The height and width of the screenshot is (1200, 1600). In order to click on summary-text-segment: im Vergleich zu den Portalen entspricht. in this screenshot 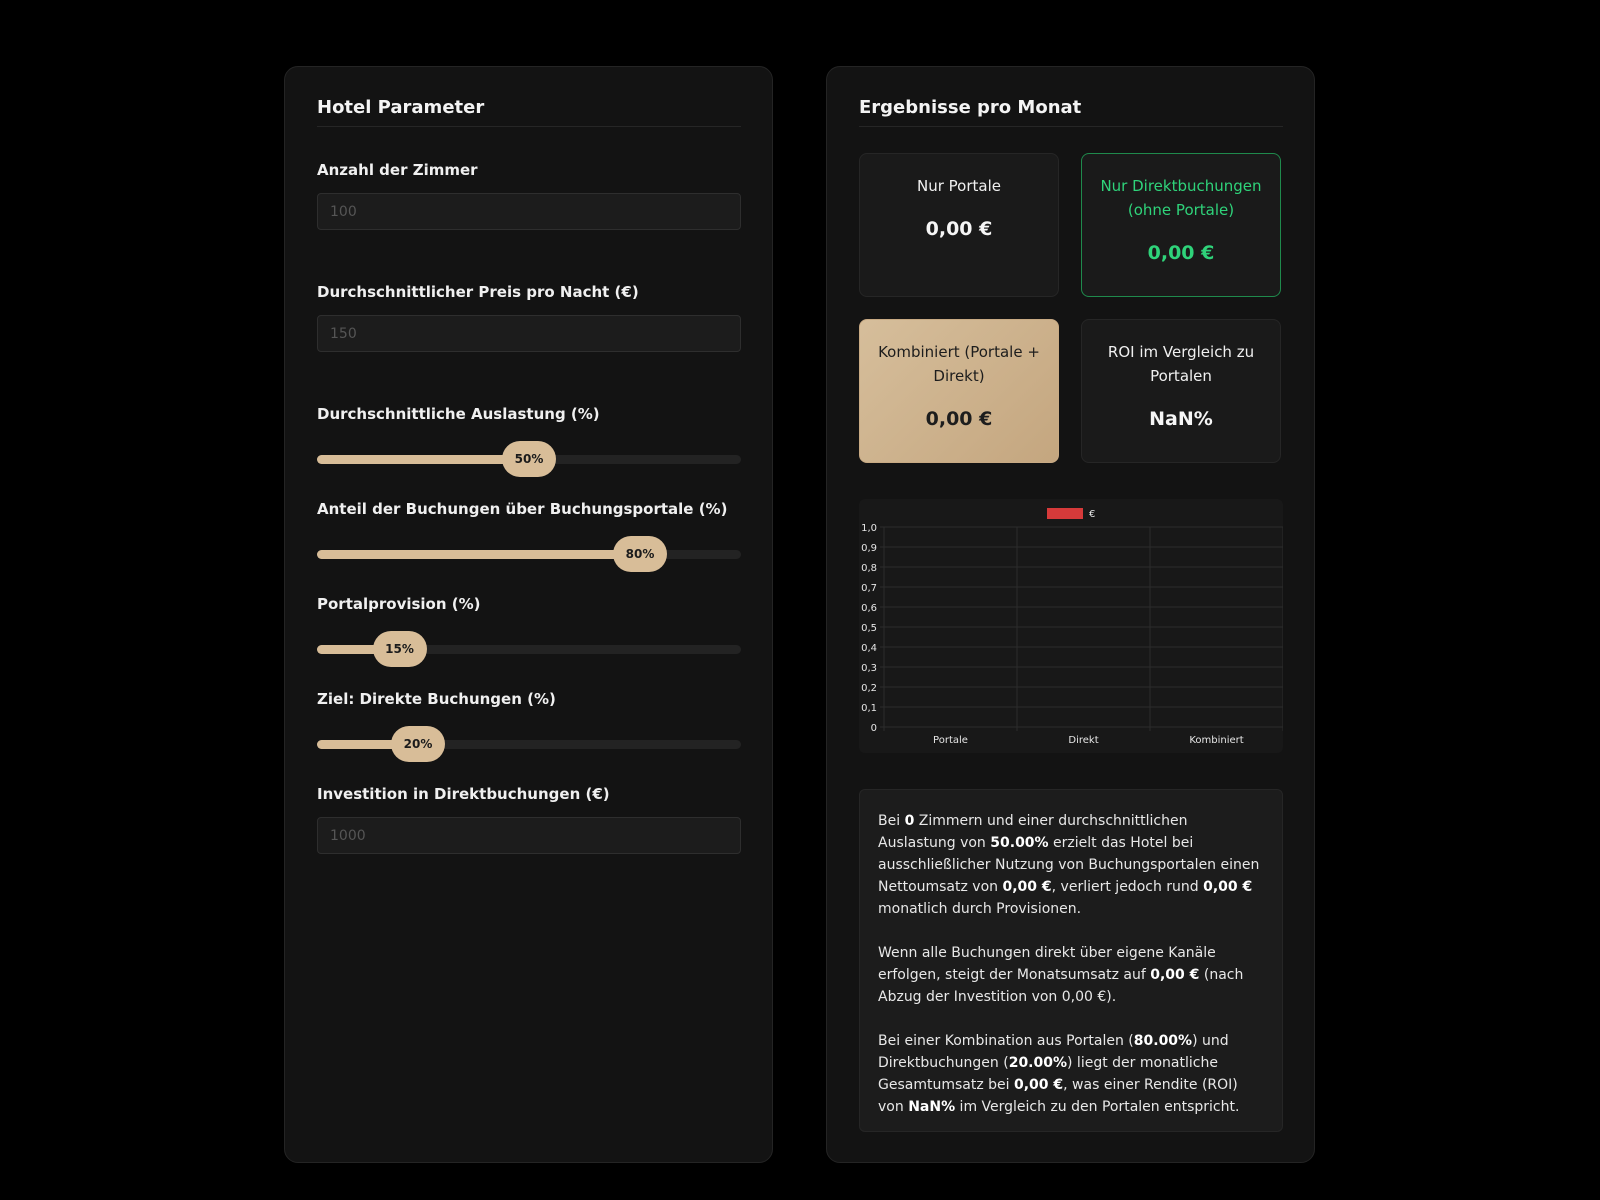, I will do `click(1097, 1107)`.